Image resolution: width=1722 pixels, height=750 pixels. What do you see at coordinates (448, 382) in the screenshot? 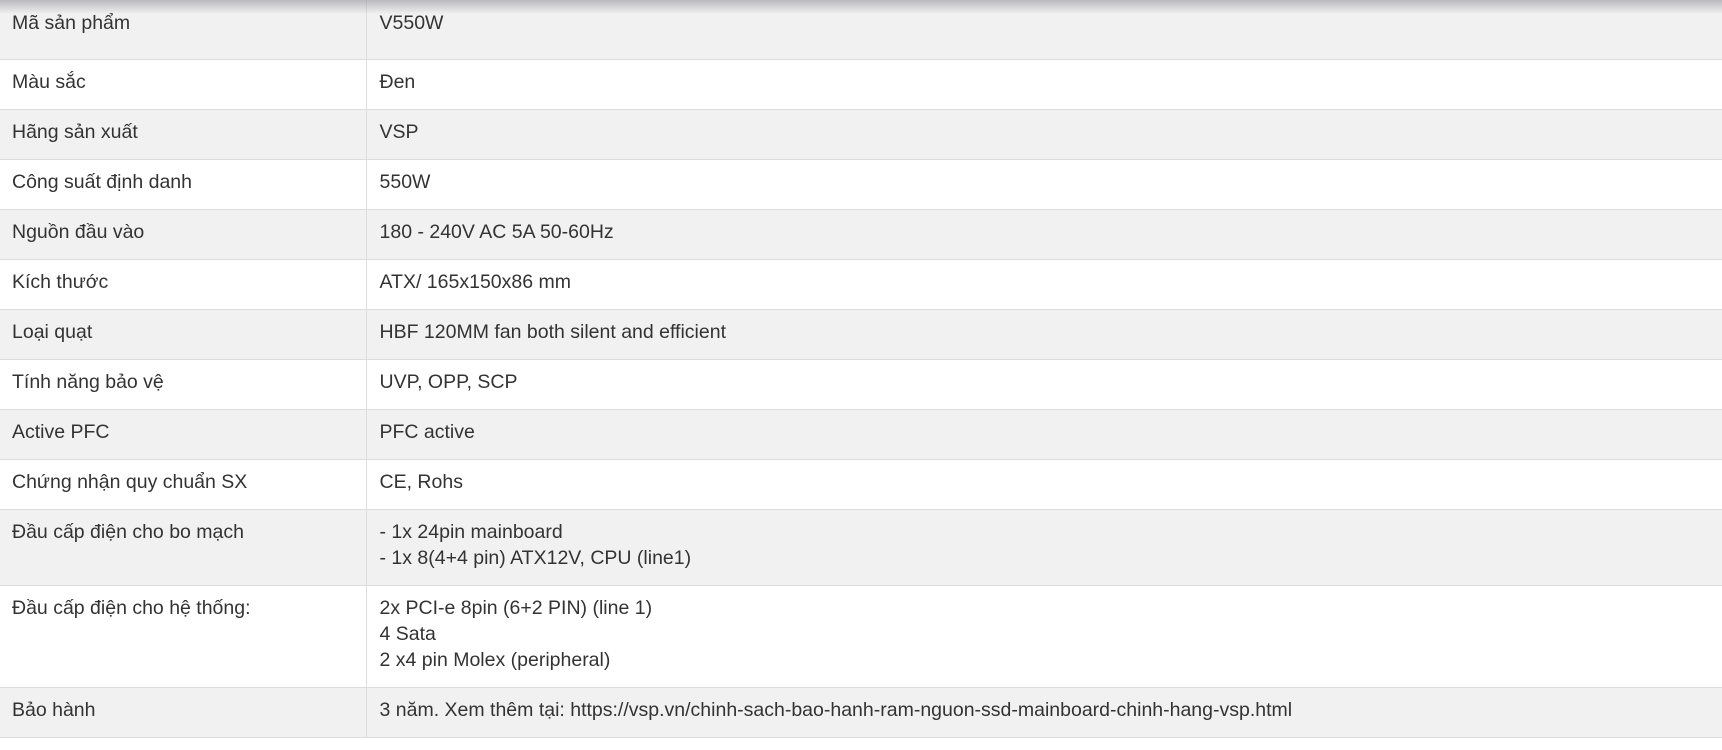
I see `spec-value: UVP, OPP, SCP` at bounding box center [448, 382].